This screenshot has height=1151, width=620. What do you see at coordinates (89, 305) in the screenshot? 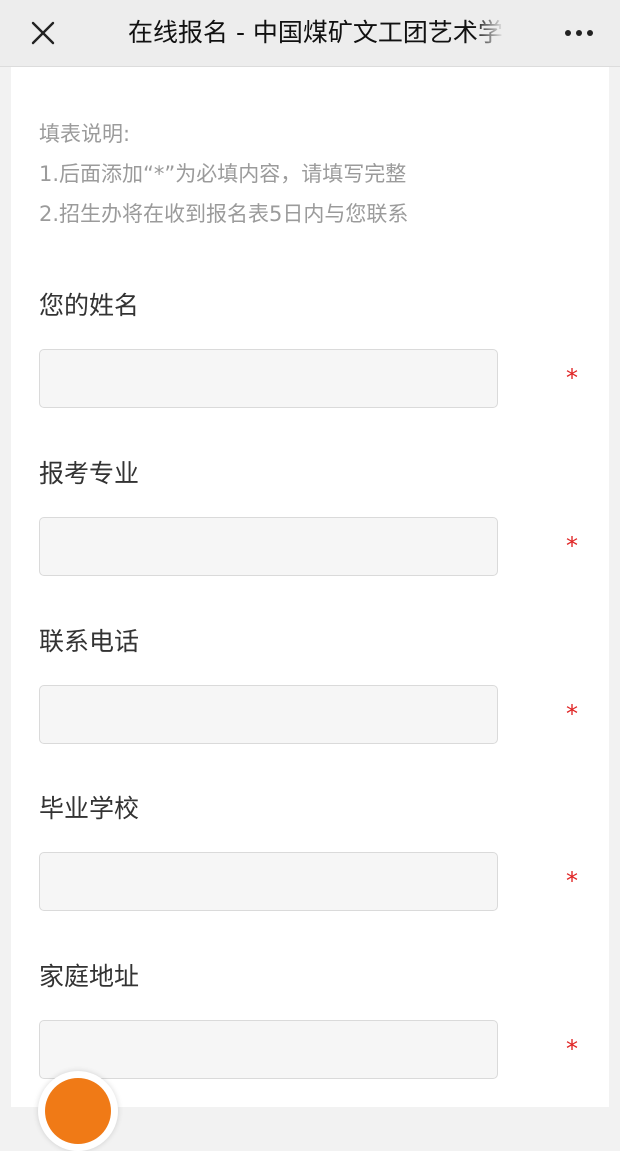
I see `name-label: 您的姓名` at bounding box center [89, 305].